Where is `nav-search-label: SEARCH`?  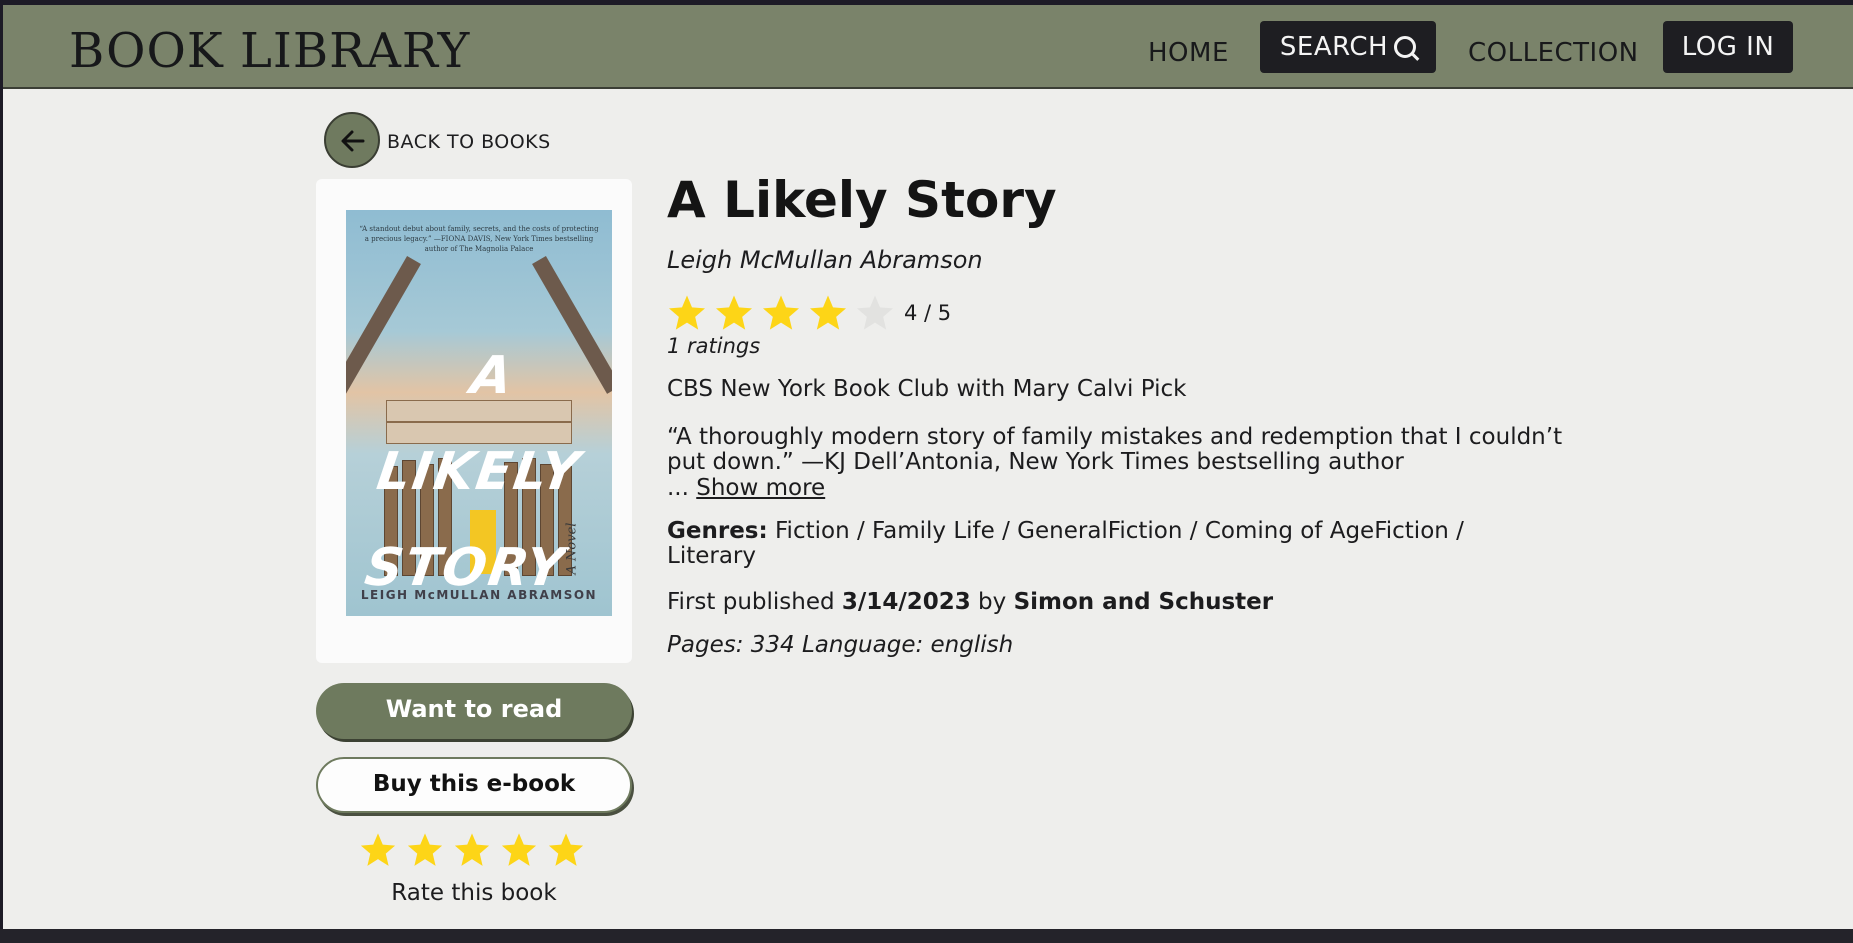
nav-search-label: SEARCH is located at coordinates (1334, 47).